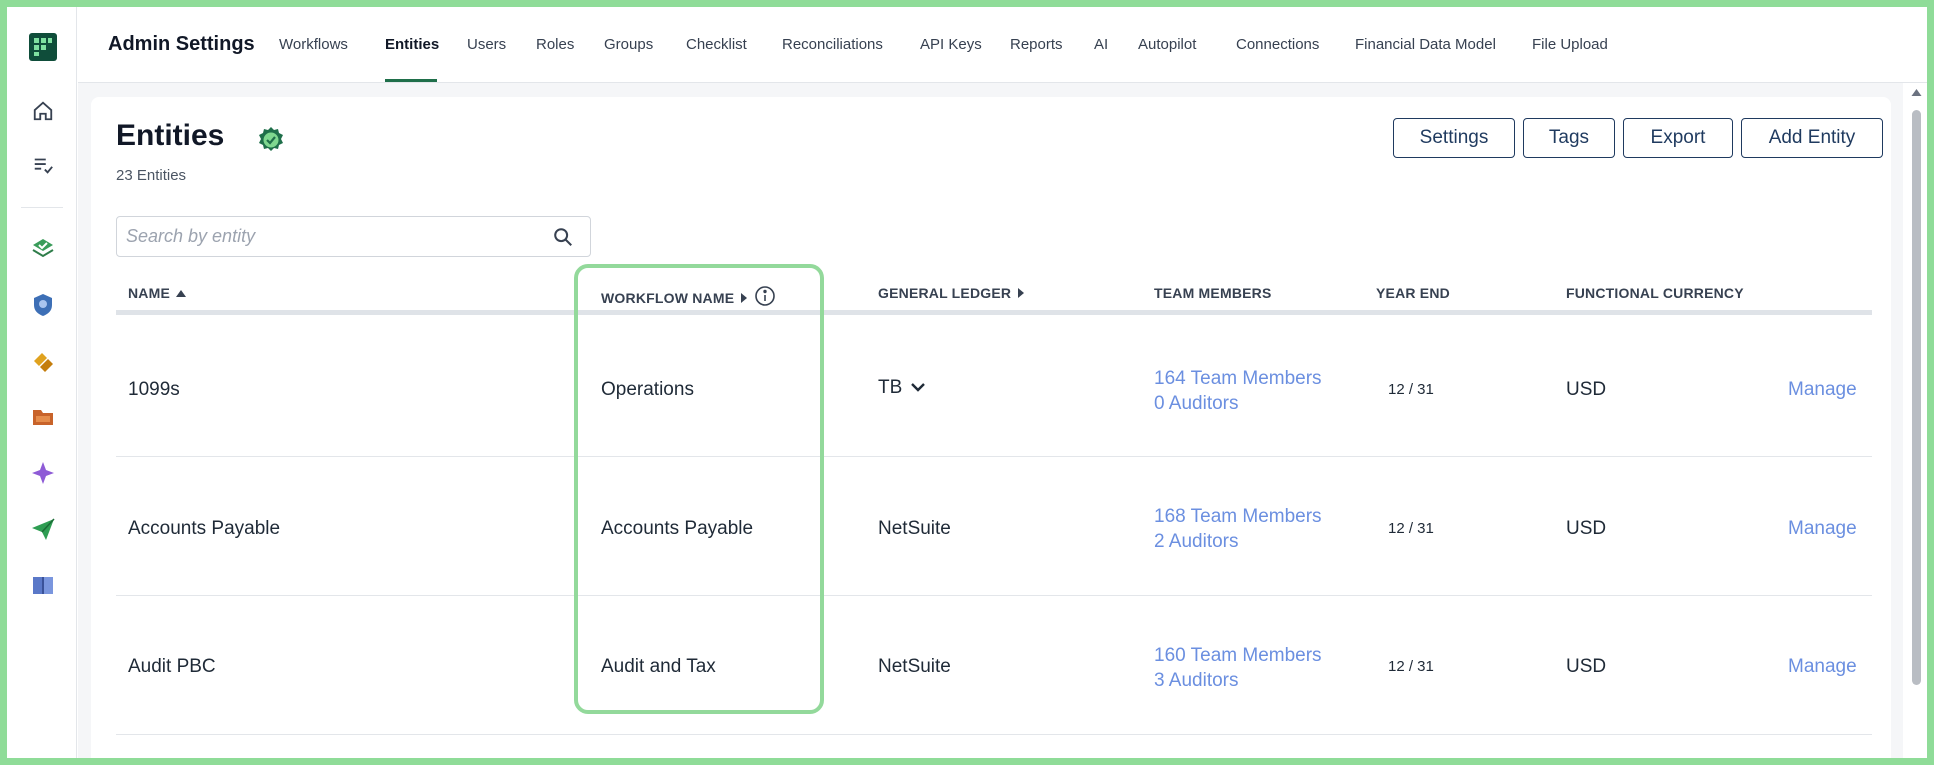  What do you see at coordinates (628, 44) in the screenshot?
I see `tab-groups: Groups` at bounding box center [628, 44].